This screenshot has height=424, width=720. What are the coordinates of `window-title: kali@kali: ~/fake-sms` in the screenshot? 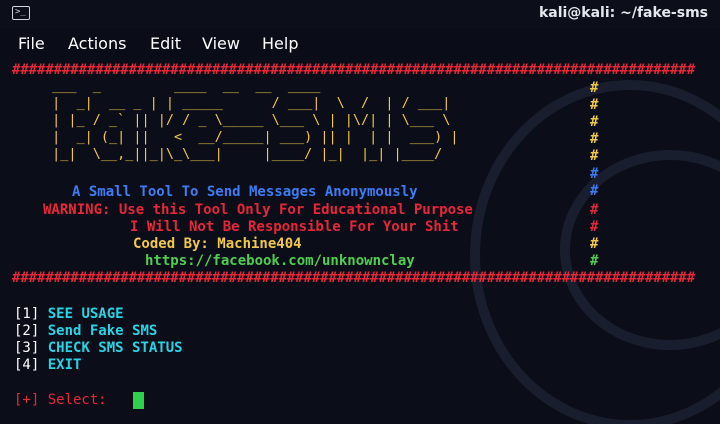 It's located at (623, 13).